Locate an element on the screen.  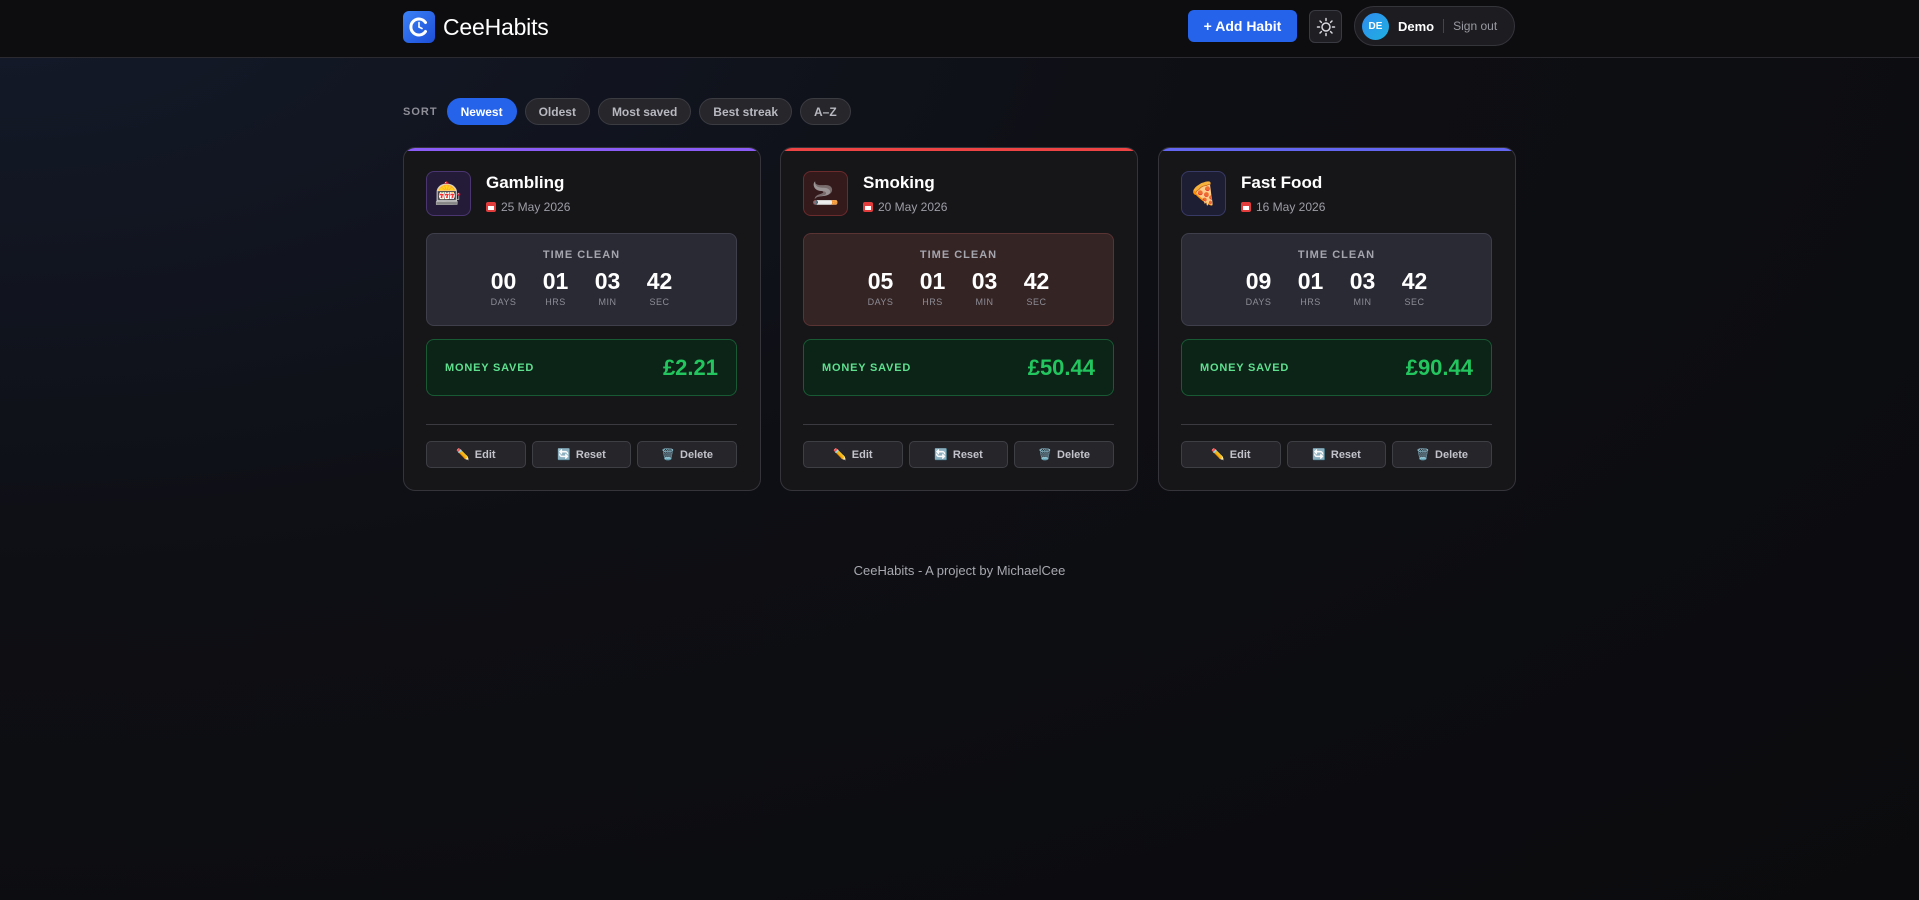
user-menu: DE Demo Sign out is located at coordinates (1434, 26).